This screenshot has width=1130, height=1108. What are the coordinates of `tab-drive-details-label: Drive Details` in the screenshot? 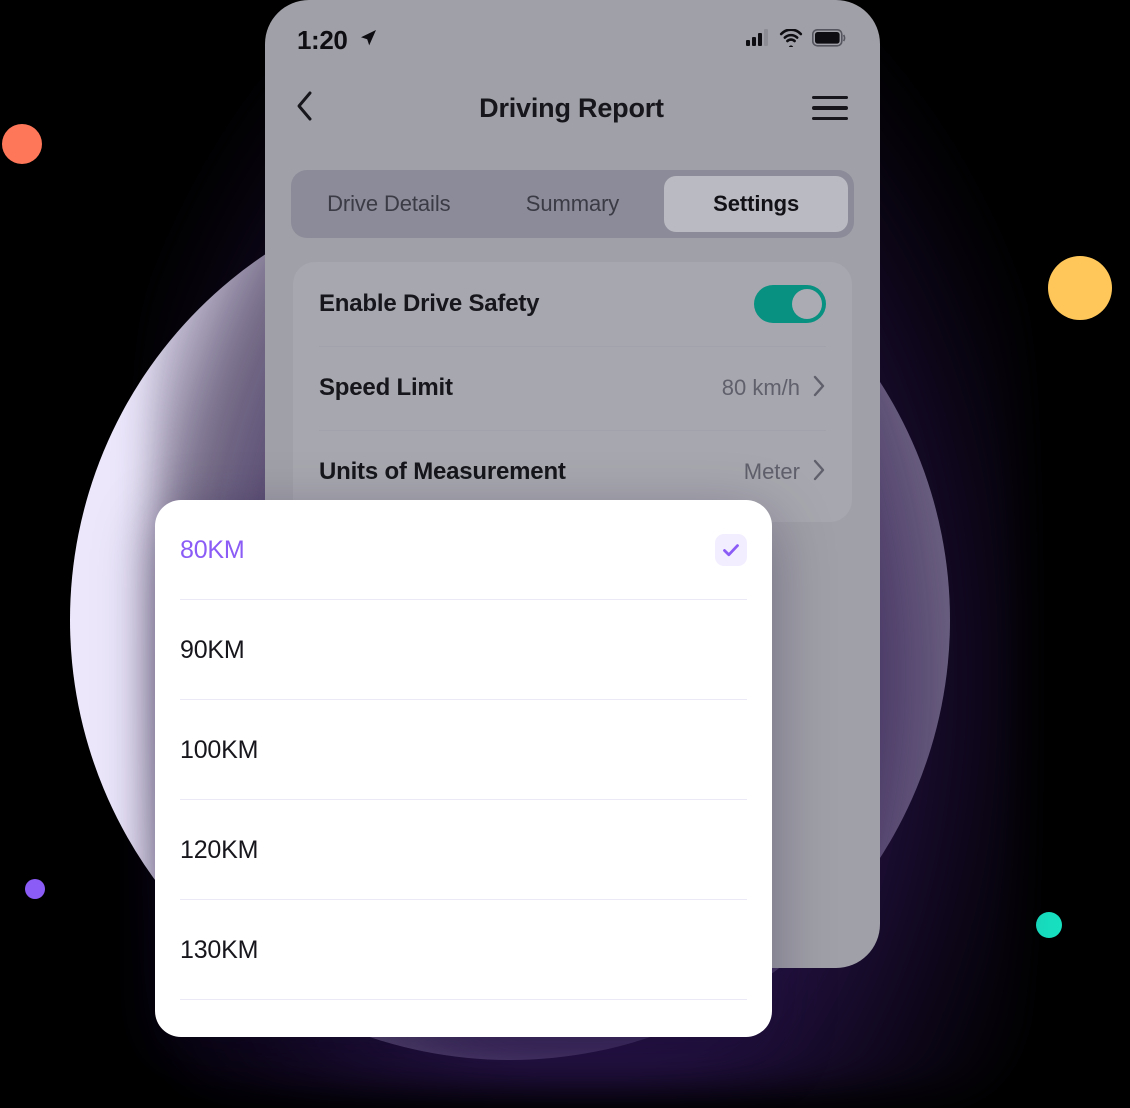 It's located at (389, 203).